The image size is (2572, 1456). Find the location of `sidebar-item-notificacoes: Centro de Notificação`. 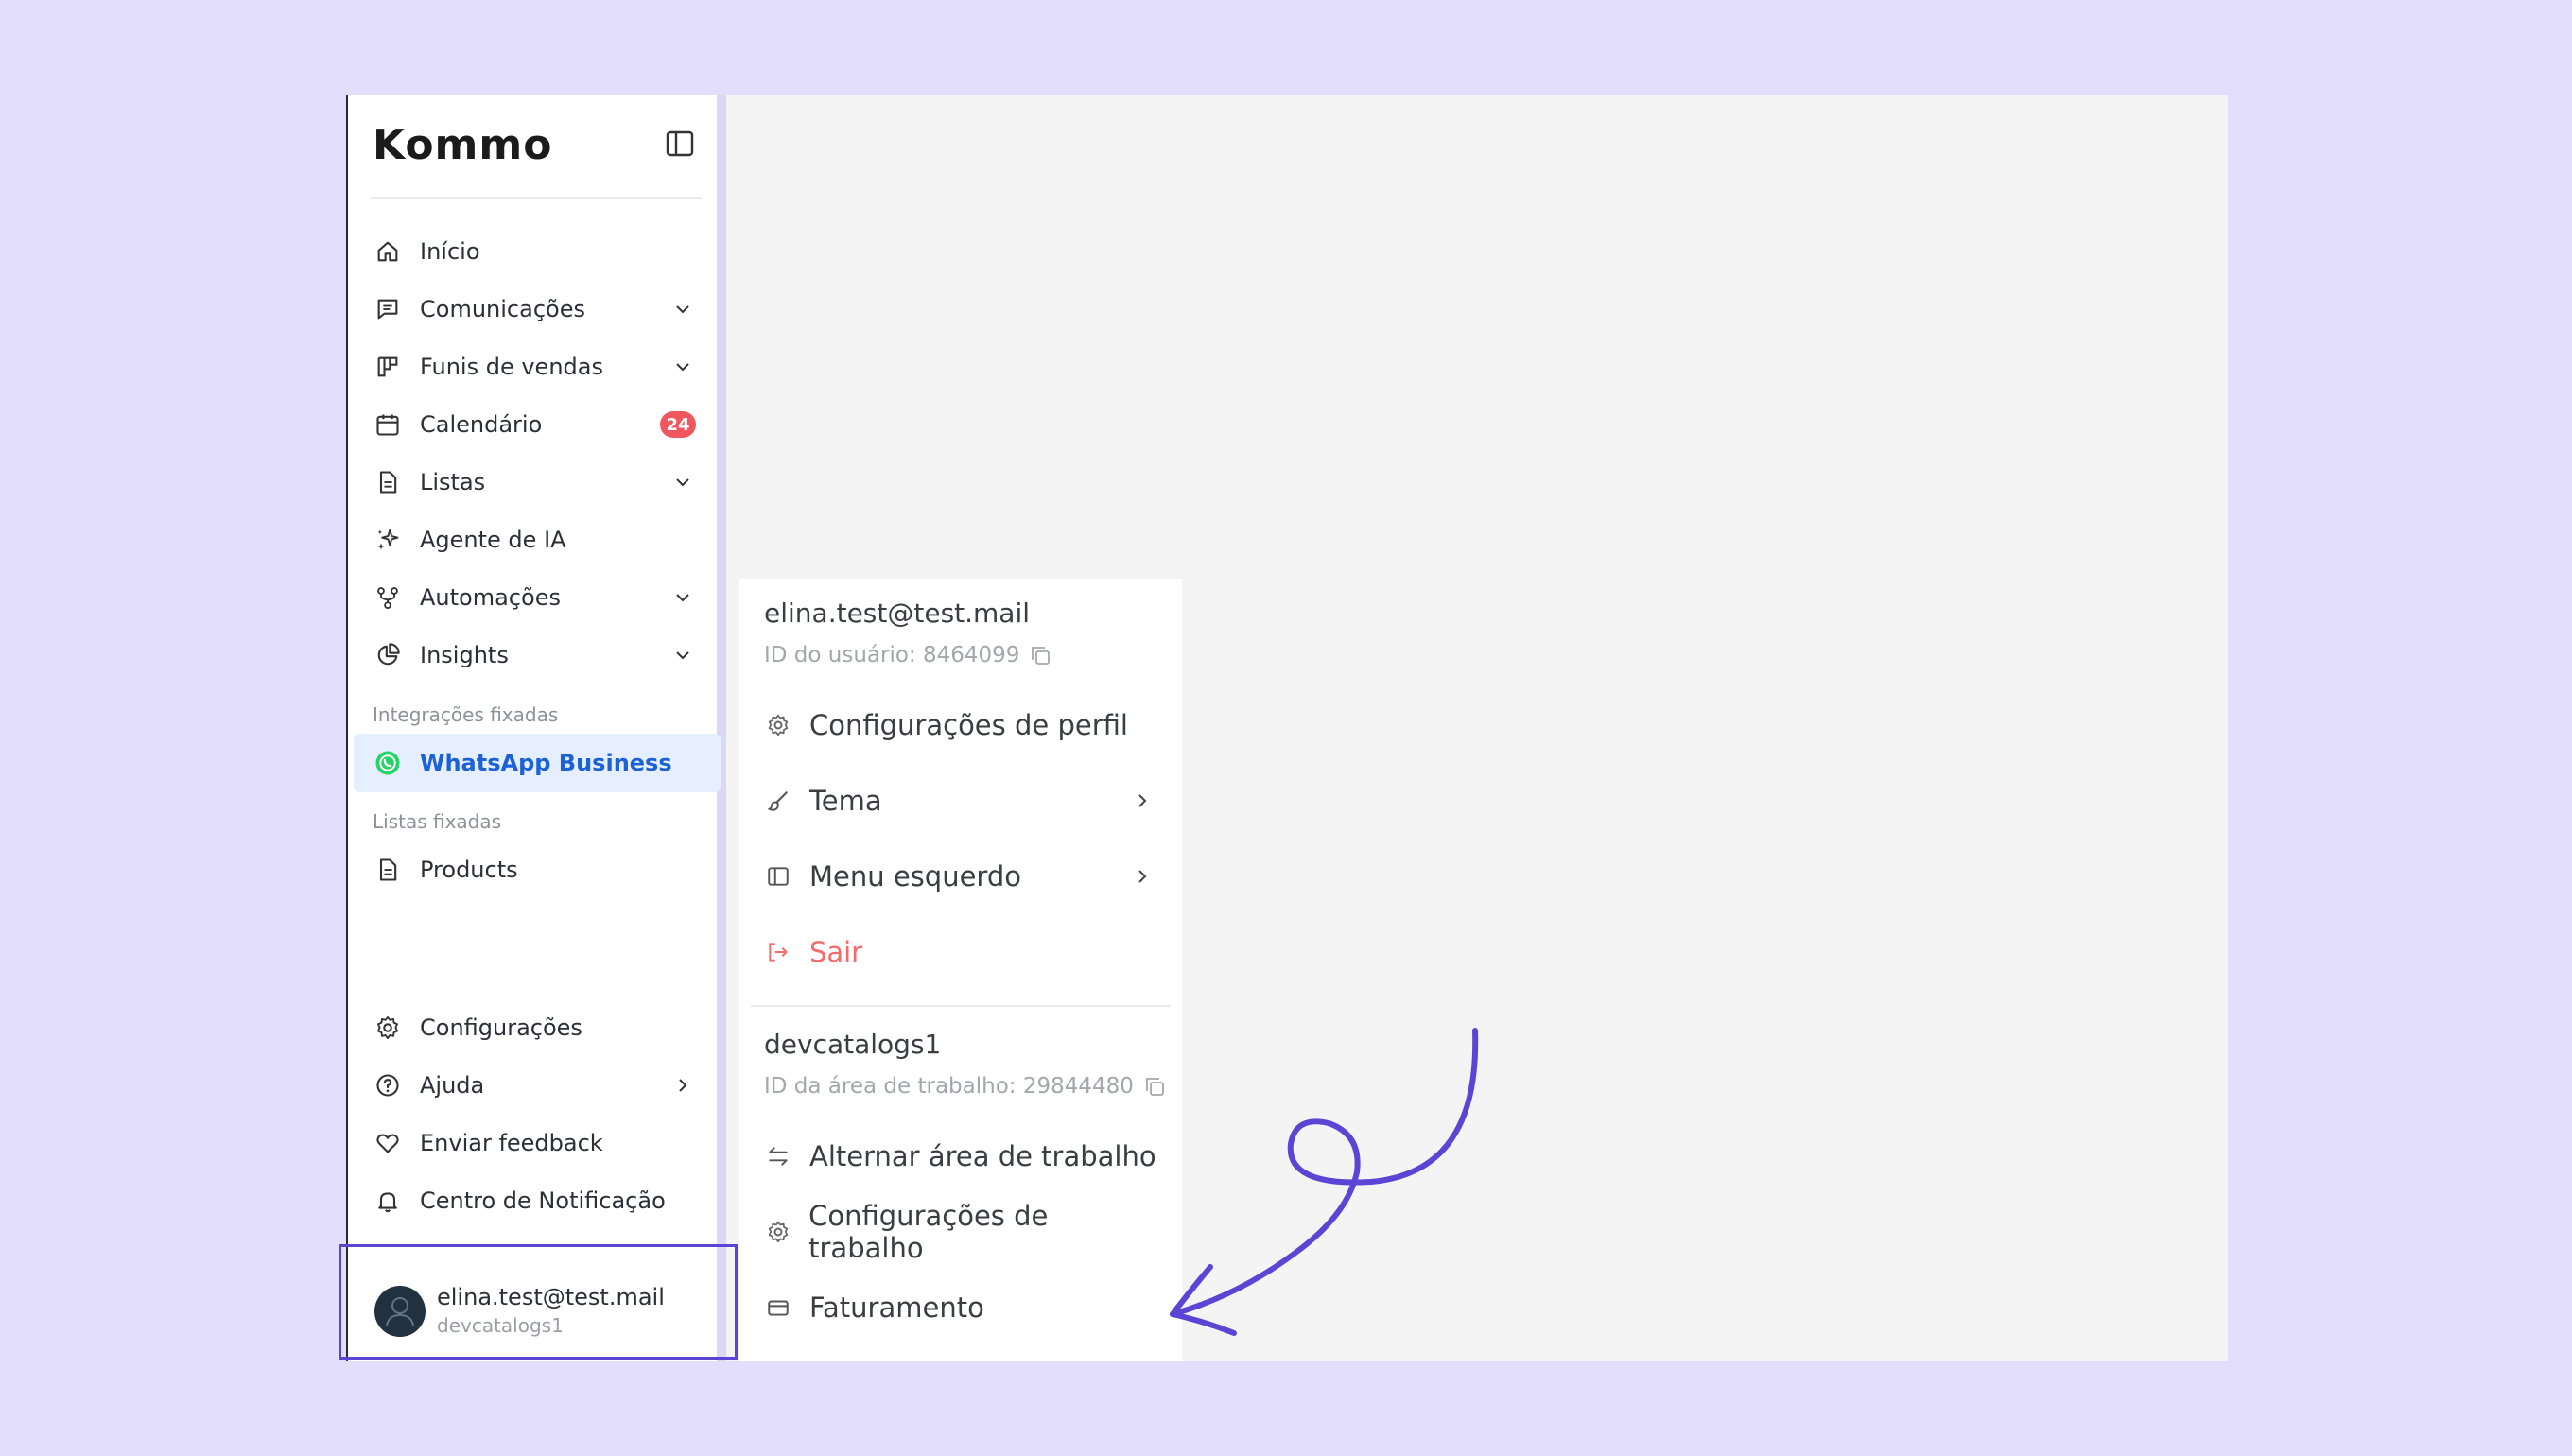

sidebar-item-notificacoes: Centro de Notificação is located at coordinates (536, 1201).